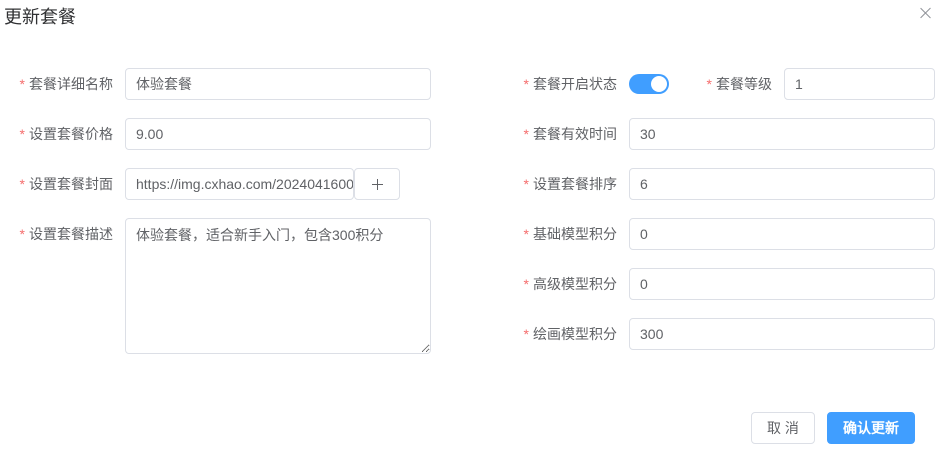  What do you see at coordinates (782, 184) in the screenshot?
I see `sort-input: 6` at bounding box center [782, 184].